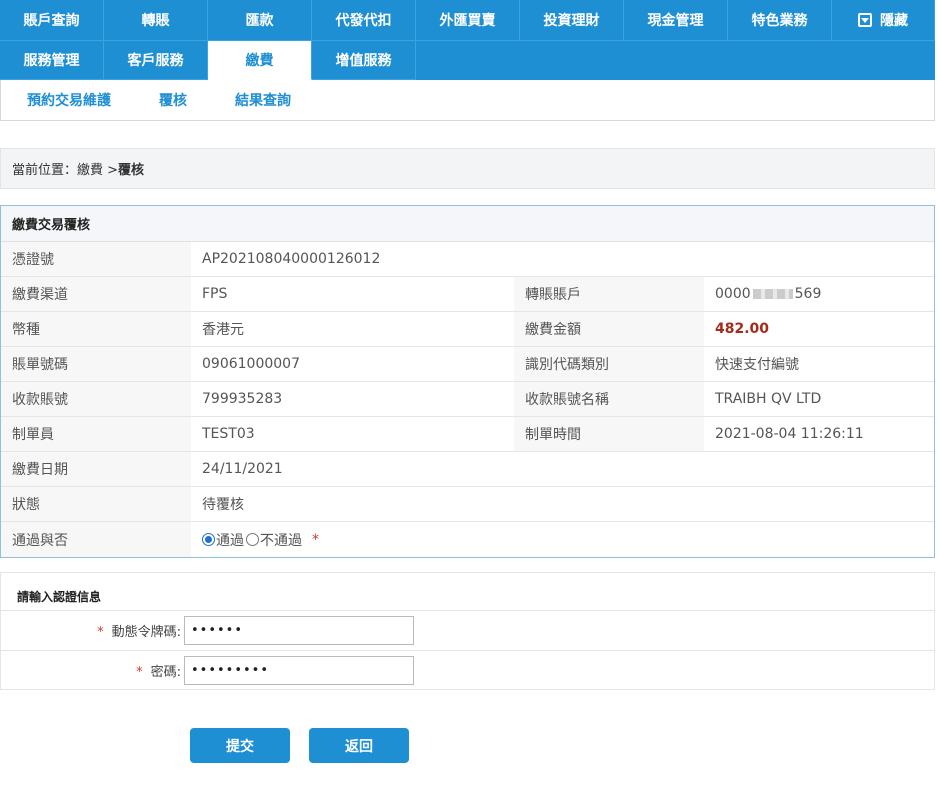 This screenshot has width=941, height=806. Describe the element at coordinates (92, 630) in the screenshot. I see `token-label: * 動態令牌碼:` at that location.